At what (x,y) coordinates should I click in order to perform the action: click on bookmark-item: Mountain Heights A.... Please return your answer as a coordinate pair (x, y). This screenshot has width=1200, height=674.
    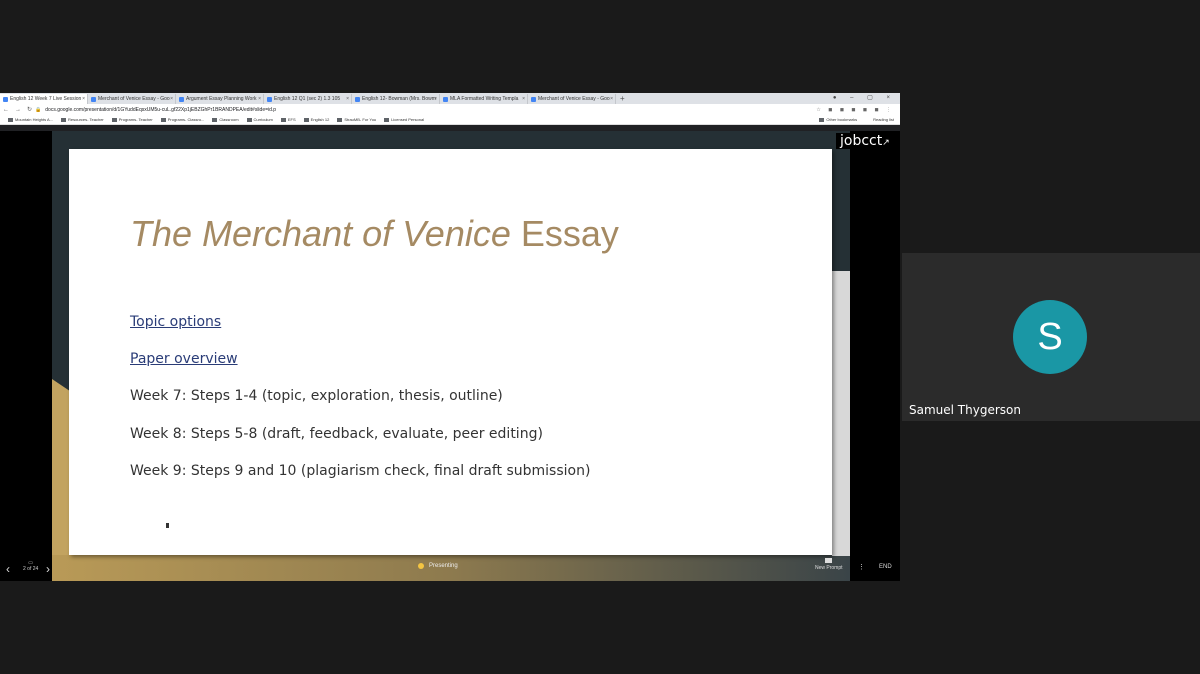
    Looking at the image, I should click on (30, 119).